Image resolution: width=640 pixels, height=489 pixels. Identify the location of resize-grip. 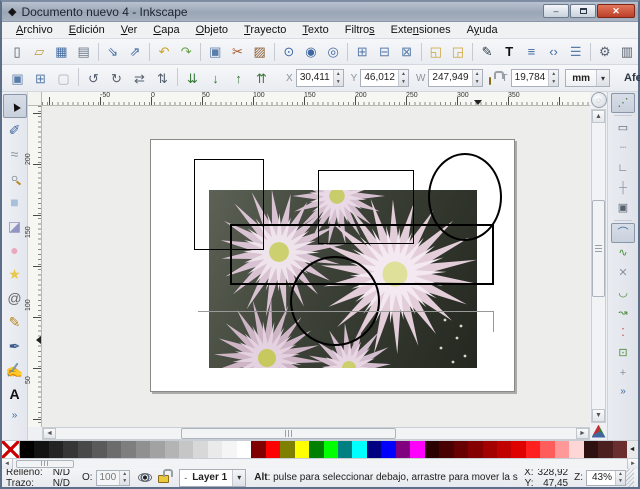
(630, 477).